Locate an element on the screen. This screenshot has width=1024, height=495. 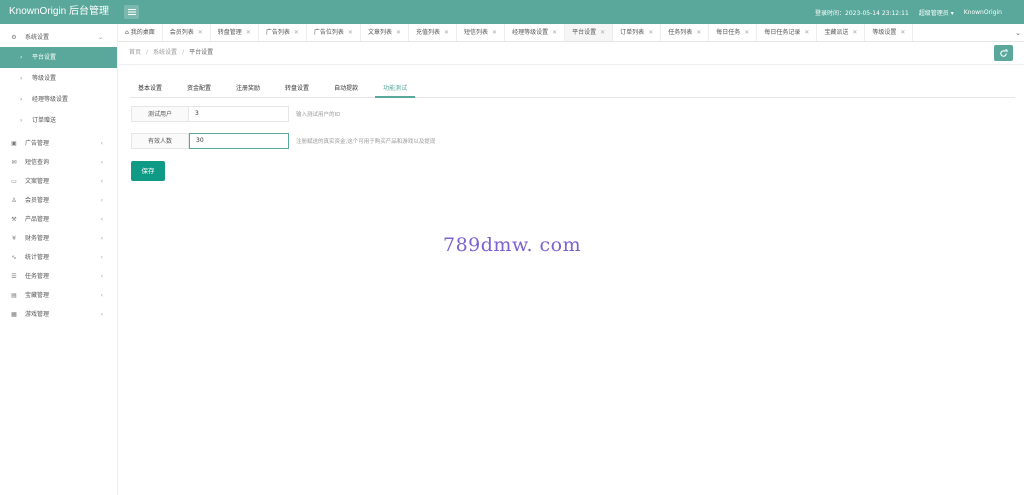
login-time: 登录时间：2023-05-14 23:12:11 is located at coordinates (862, 13).